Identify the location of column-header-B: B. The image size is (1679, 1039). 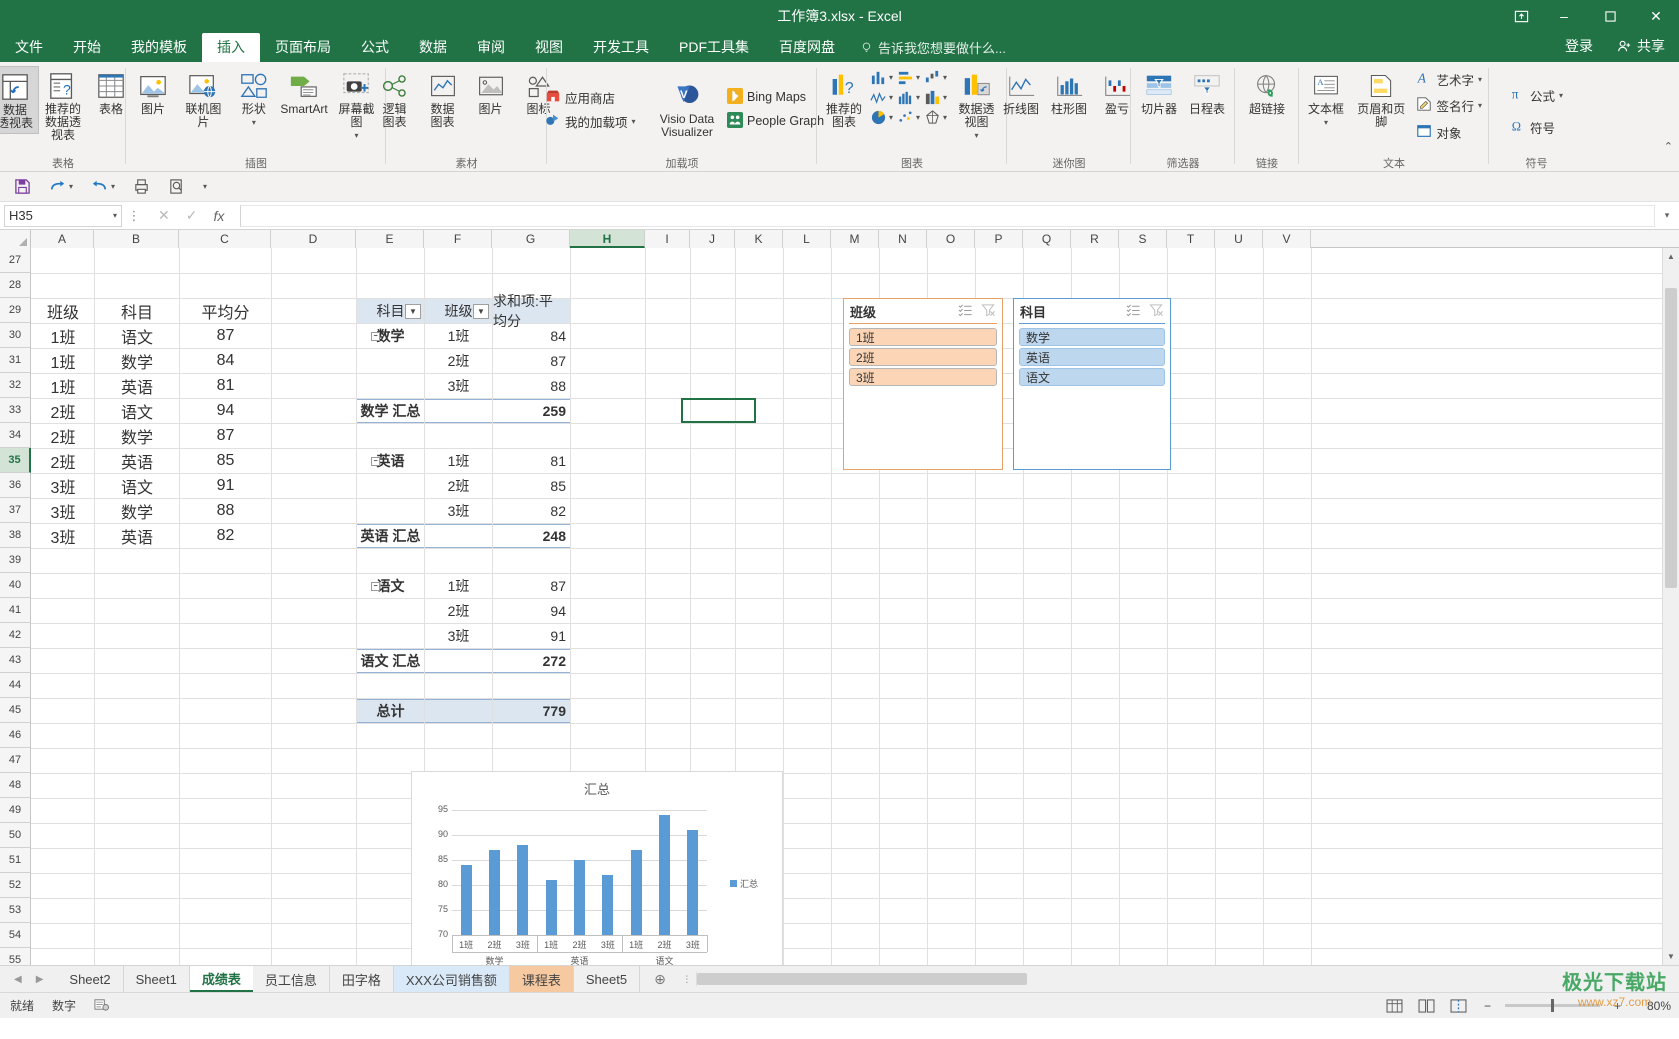
(136, 239).